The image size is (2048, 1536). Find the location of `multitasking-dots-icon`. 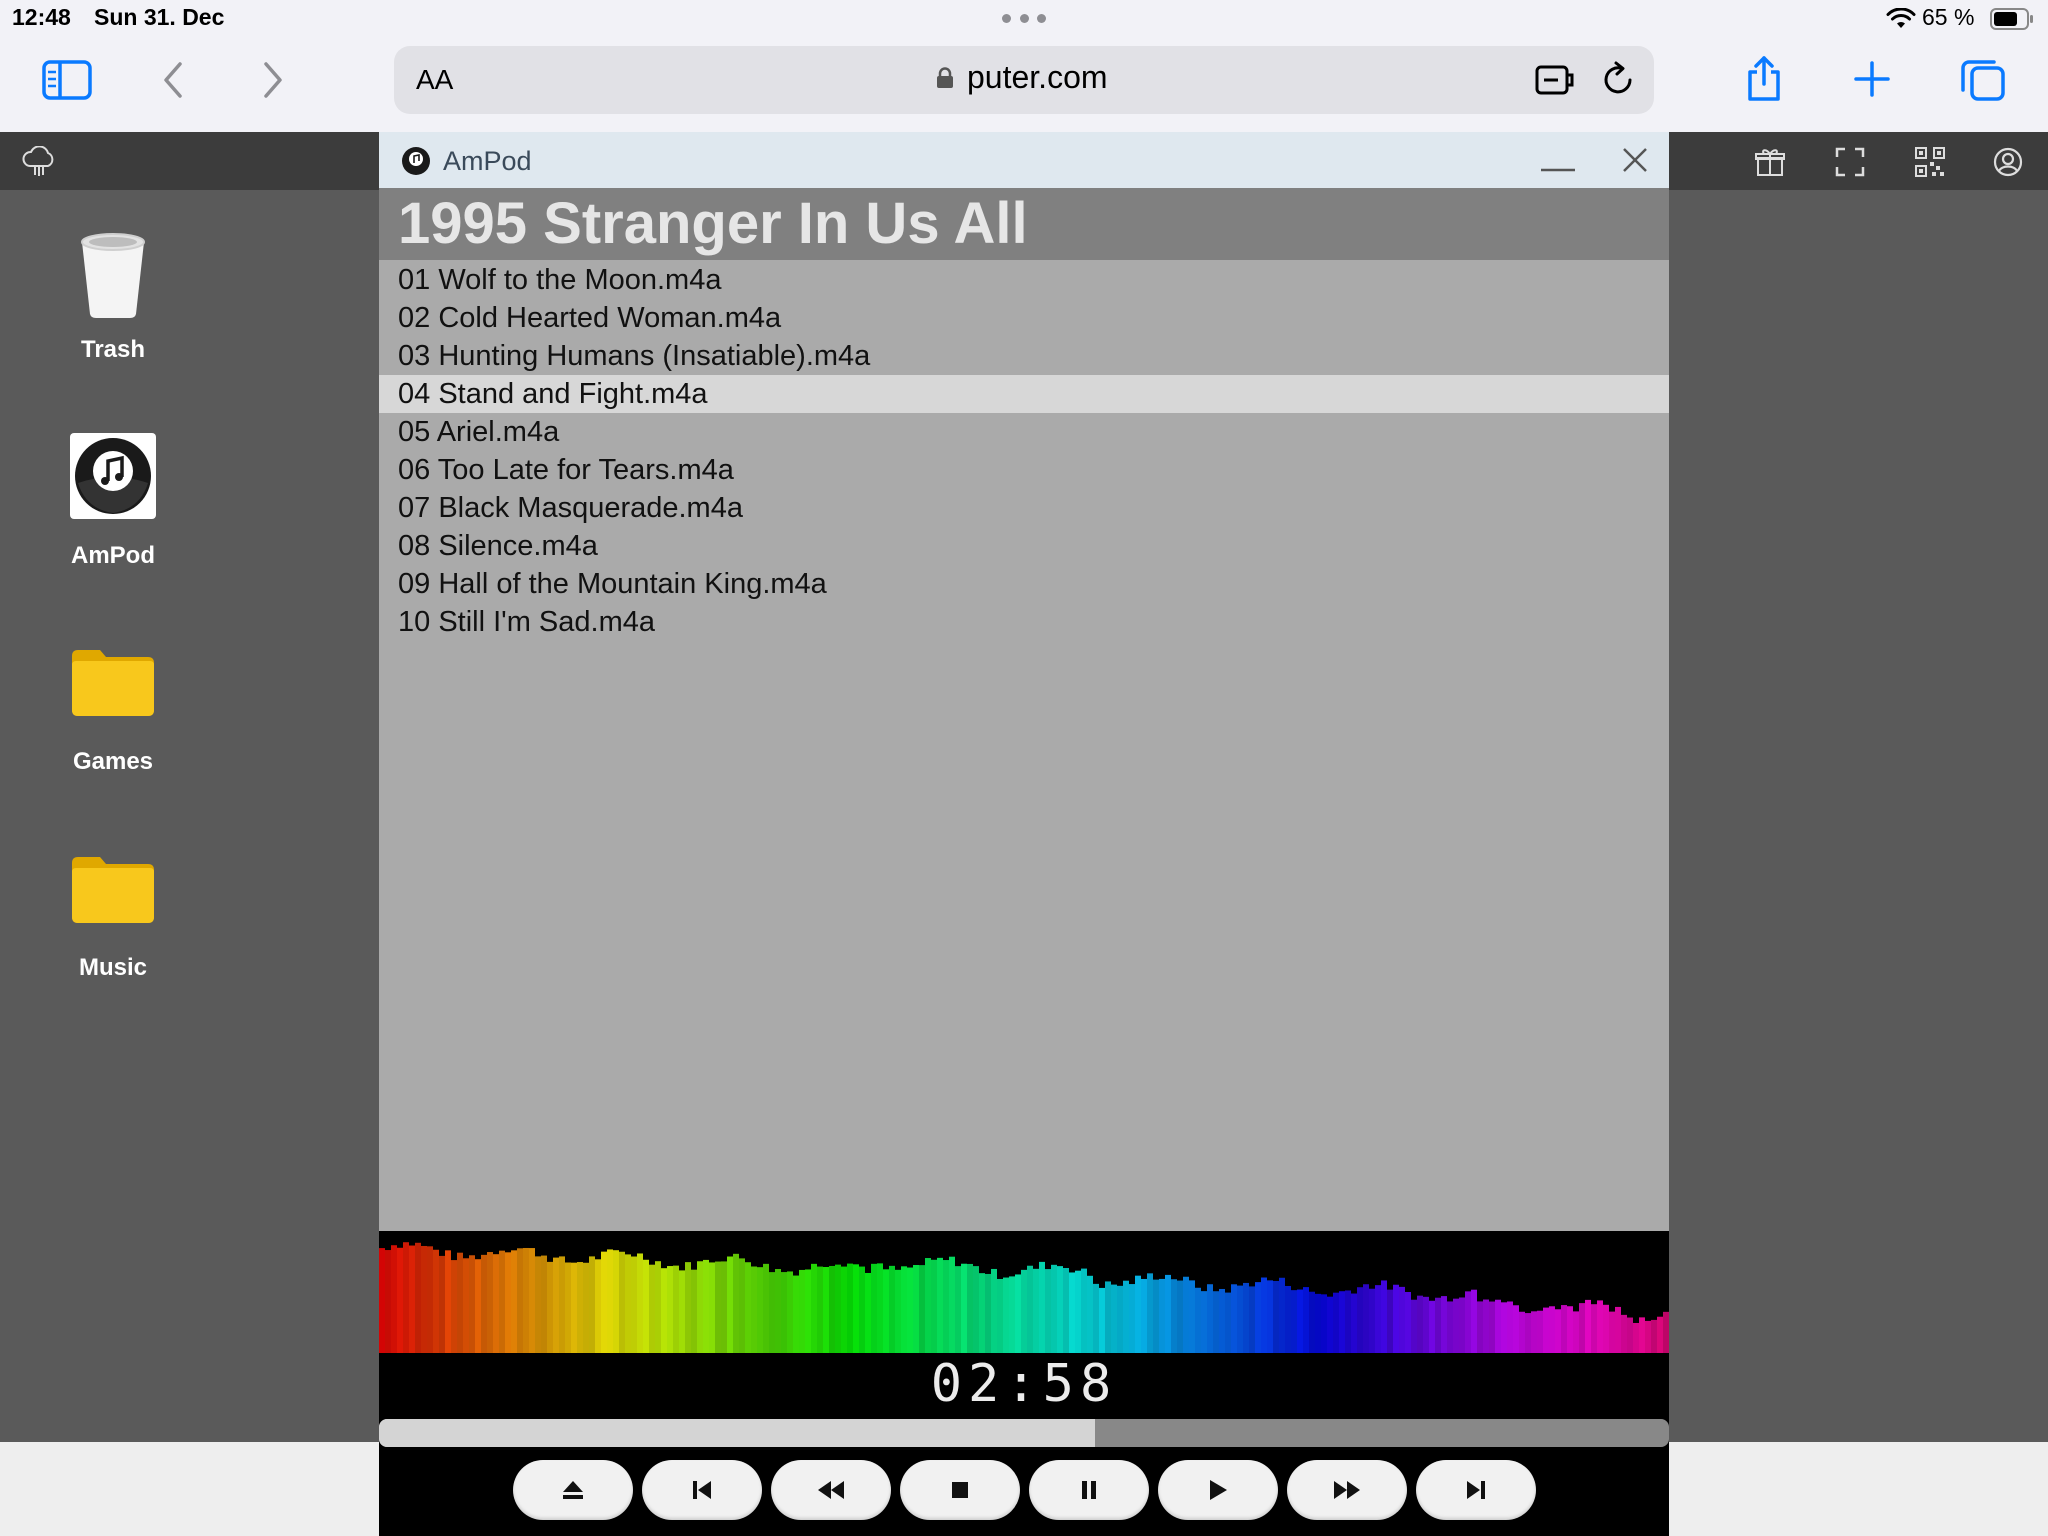

multitasking-dots-icon is located at coordinates (1024, 19).